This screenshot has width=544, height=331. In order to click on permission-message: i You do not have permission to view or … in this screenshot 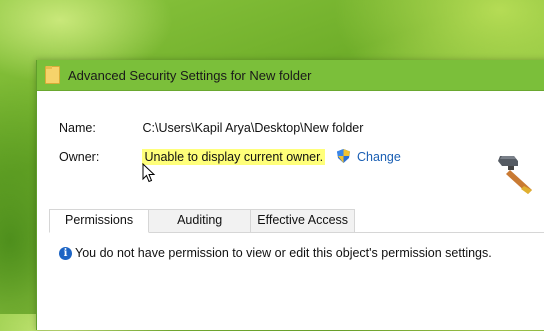, I will do `click(275, 253)`.